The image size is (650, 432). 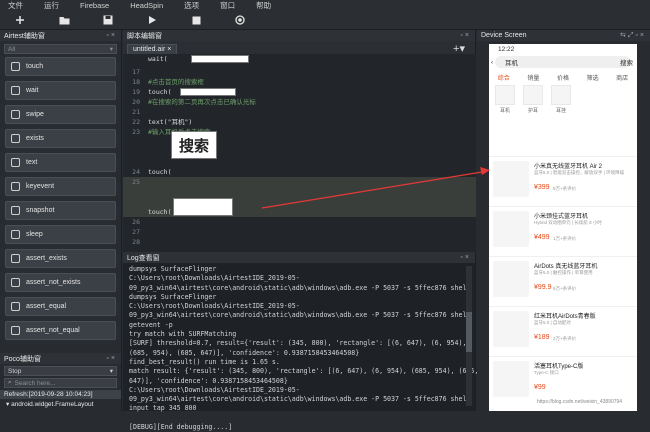 I want to click on save-icon, so click(x=108, y=20).